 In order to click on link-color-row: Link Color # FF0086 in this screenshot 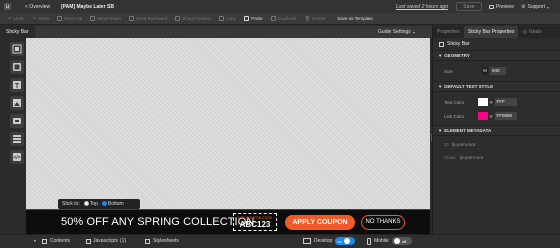, I will do `click(496, 116)`.